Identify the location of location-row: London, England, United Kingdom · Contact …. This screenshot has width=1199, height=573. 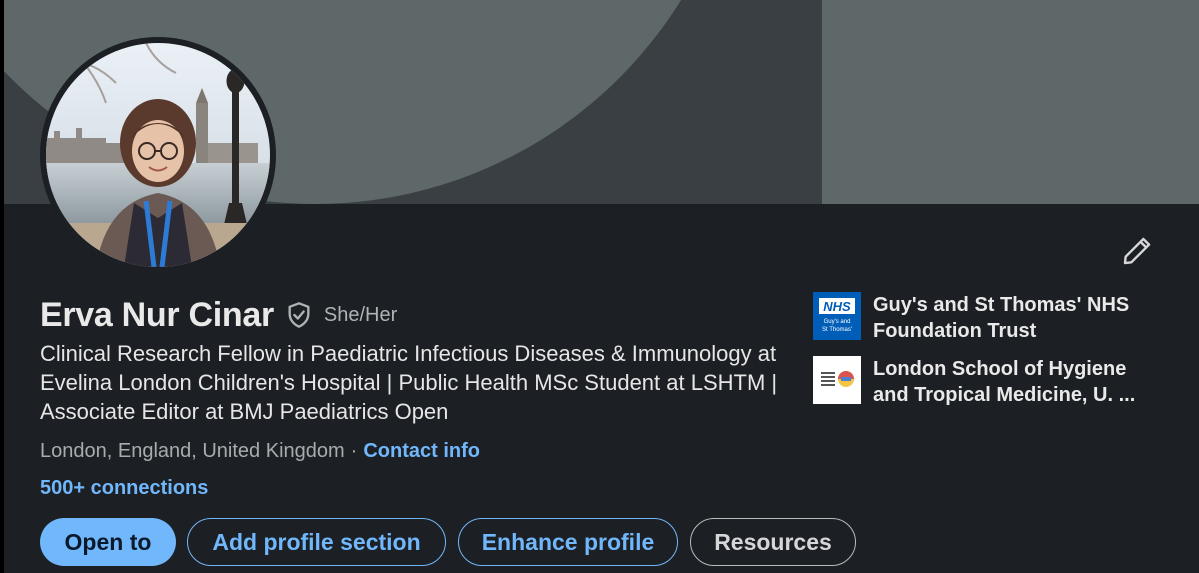
(260, 451).